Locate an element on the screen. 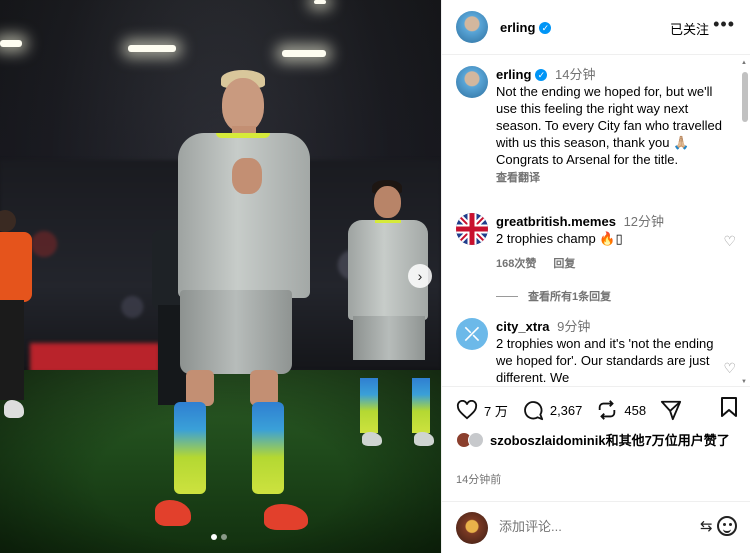 Image resolution: width=750 pixels, height=553 pixels. share-icon is located at coordinates (671, 410).